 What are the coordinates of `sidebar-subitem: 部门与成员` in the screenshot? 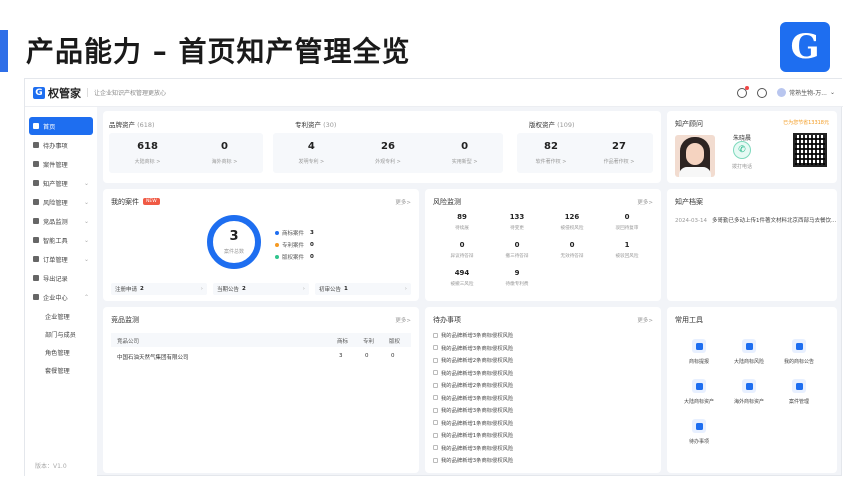 It's located at (61, 334).